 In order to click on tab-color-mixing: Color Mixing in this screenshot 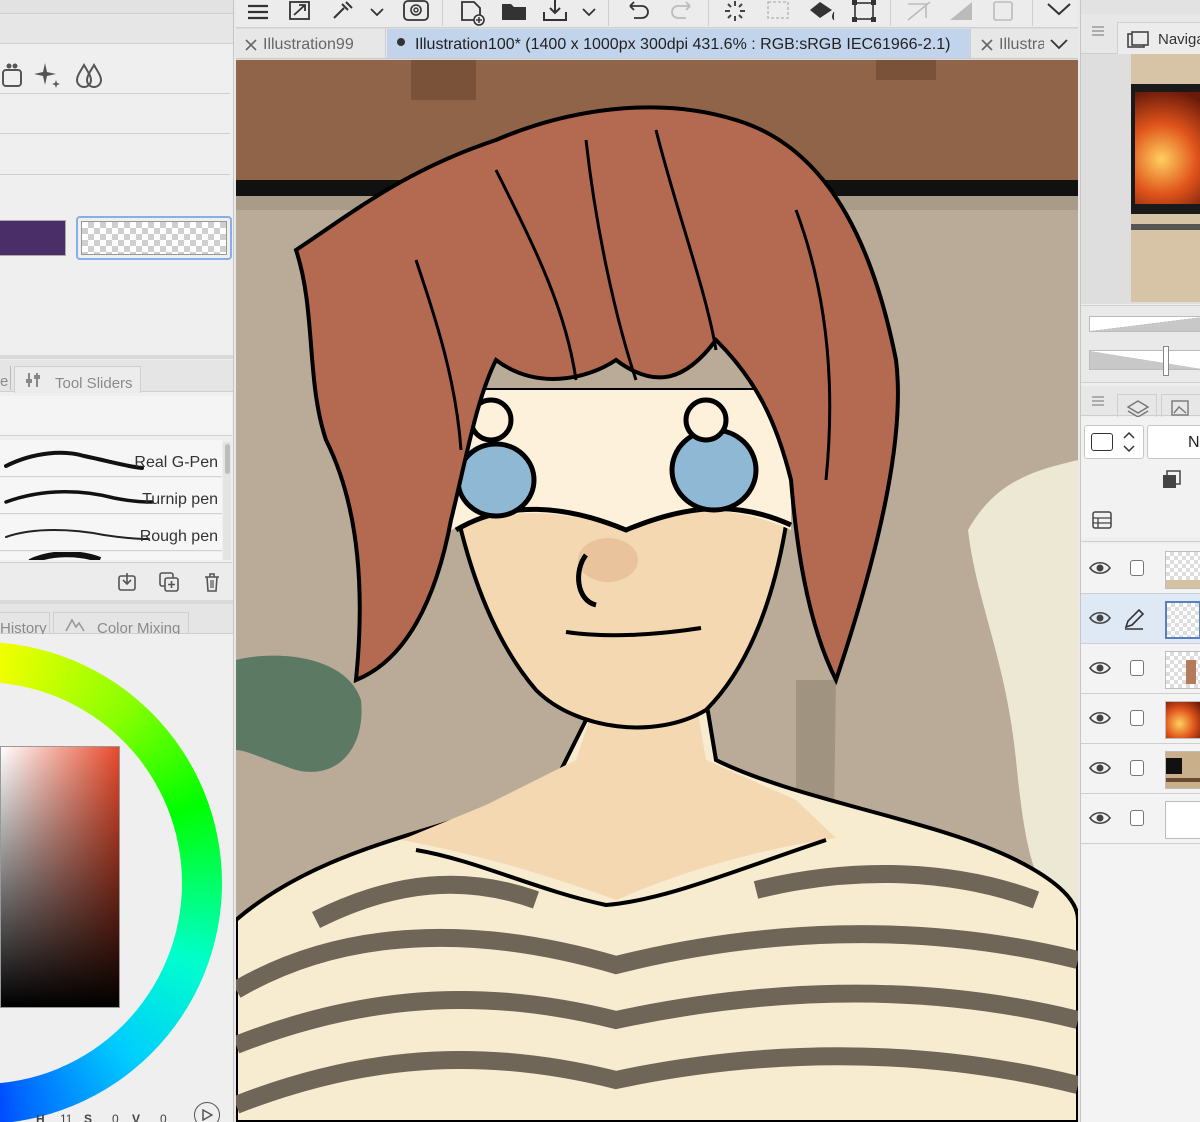, I will do `click(121, 624)`.